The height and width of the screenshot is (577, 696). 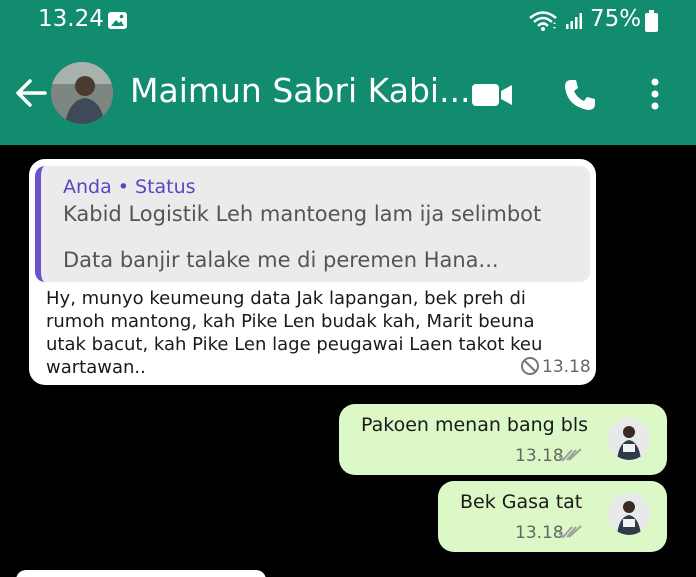 What do you see at coordinates (530, 366) in the screenshot?
I see `blocked-icon` at bounding box center [530, 366].